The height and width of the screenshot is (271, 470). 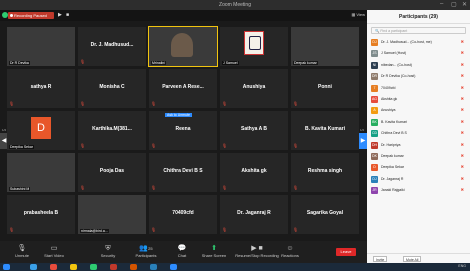 What do you see at coordinates (183, 172) in the screenshot?
I see `participant-tile: Chithra Devi B S 🎙` at bounding box center [183, 172].